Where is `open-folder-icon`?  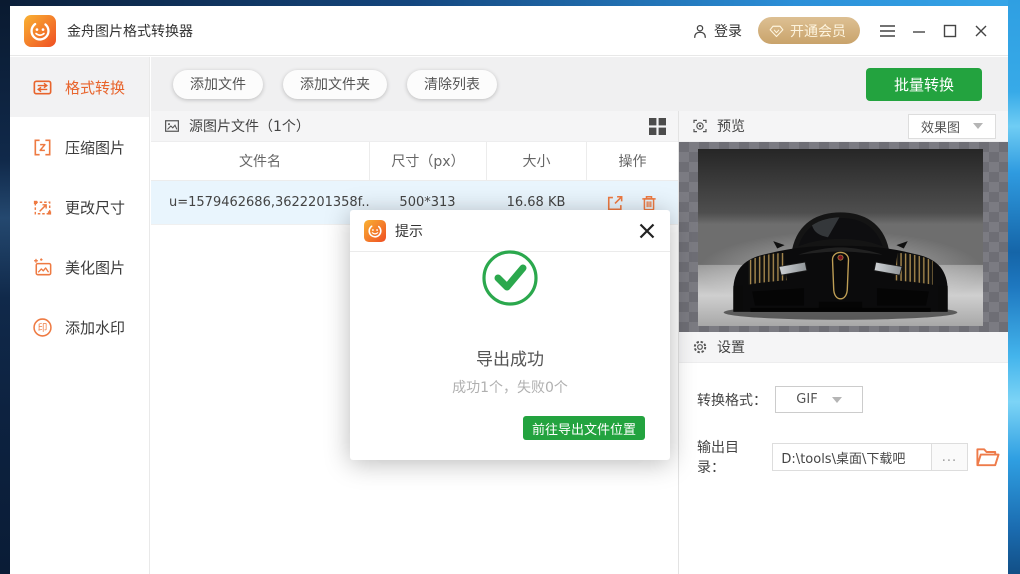 open-folder-icon is located at coordinates (987, 457).